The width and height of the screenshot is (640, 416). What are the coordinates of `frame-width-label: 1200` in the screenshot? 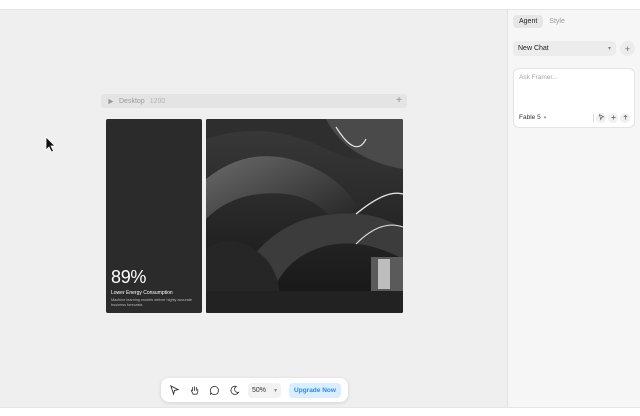 It's located at (157, 101).